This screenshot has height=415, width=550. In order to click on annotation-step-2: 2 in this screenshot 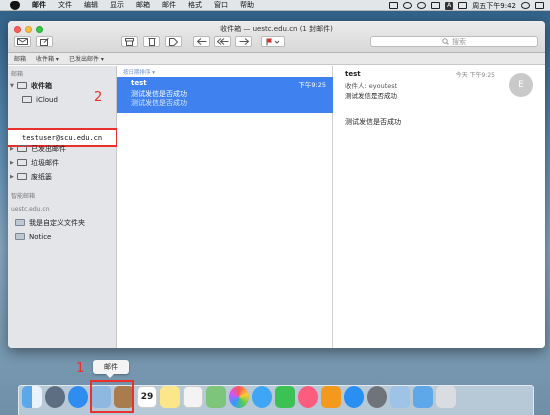, I will do `click(98, 97)`.